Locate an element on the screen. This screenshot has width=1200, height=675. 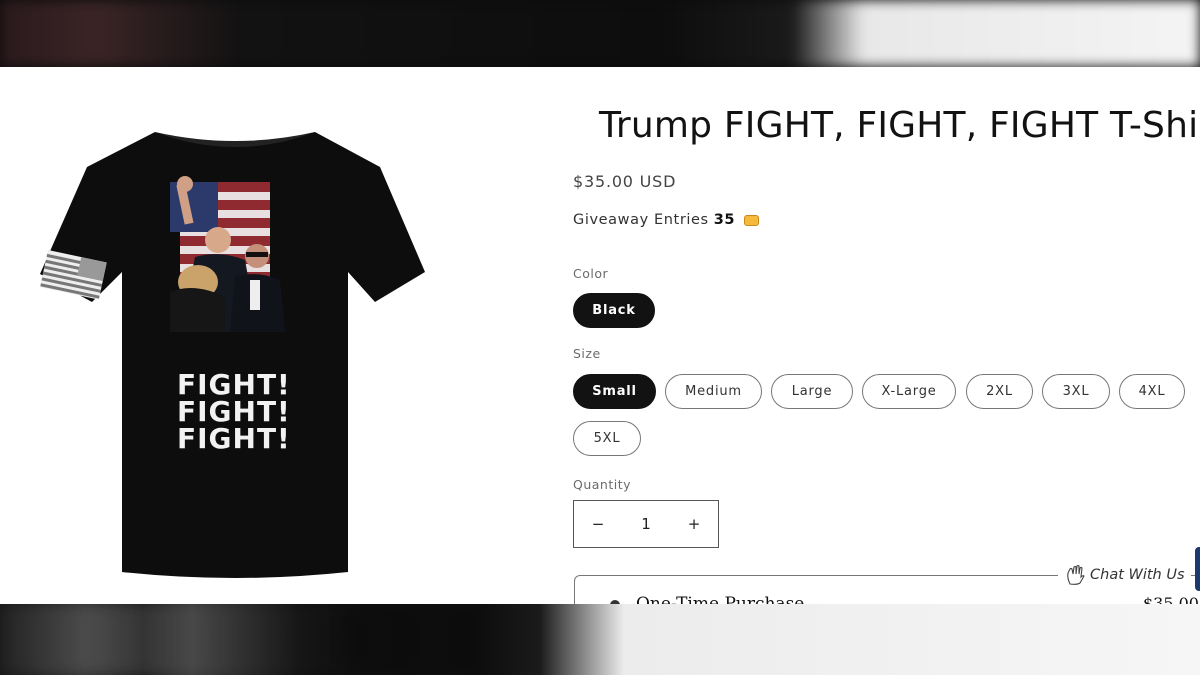
color-label: Color is located at coordinates (591, 273).